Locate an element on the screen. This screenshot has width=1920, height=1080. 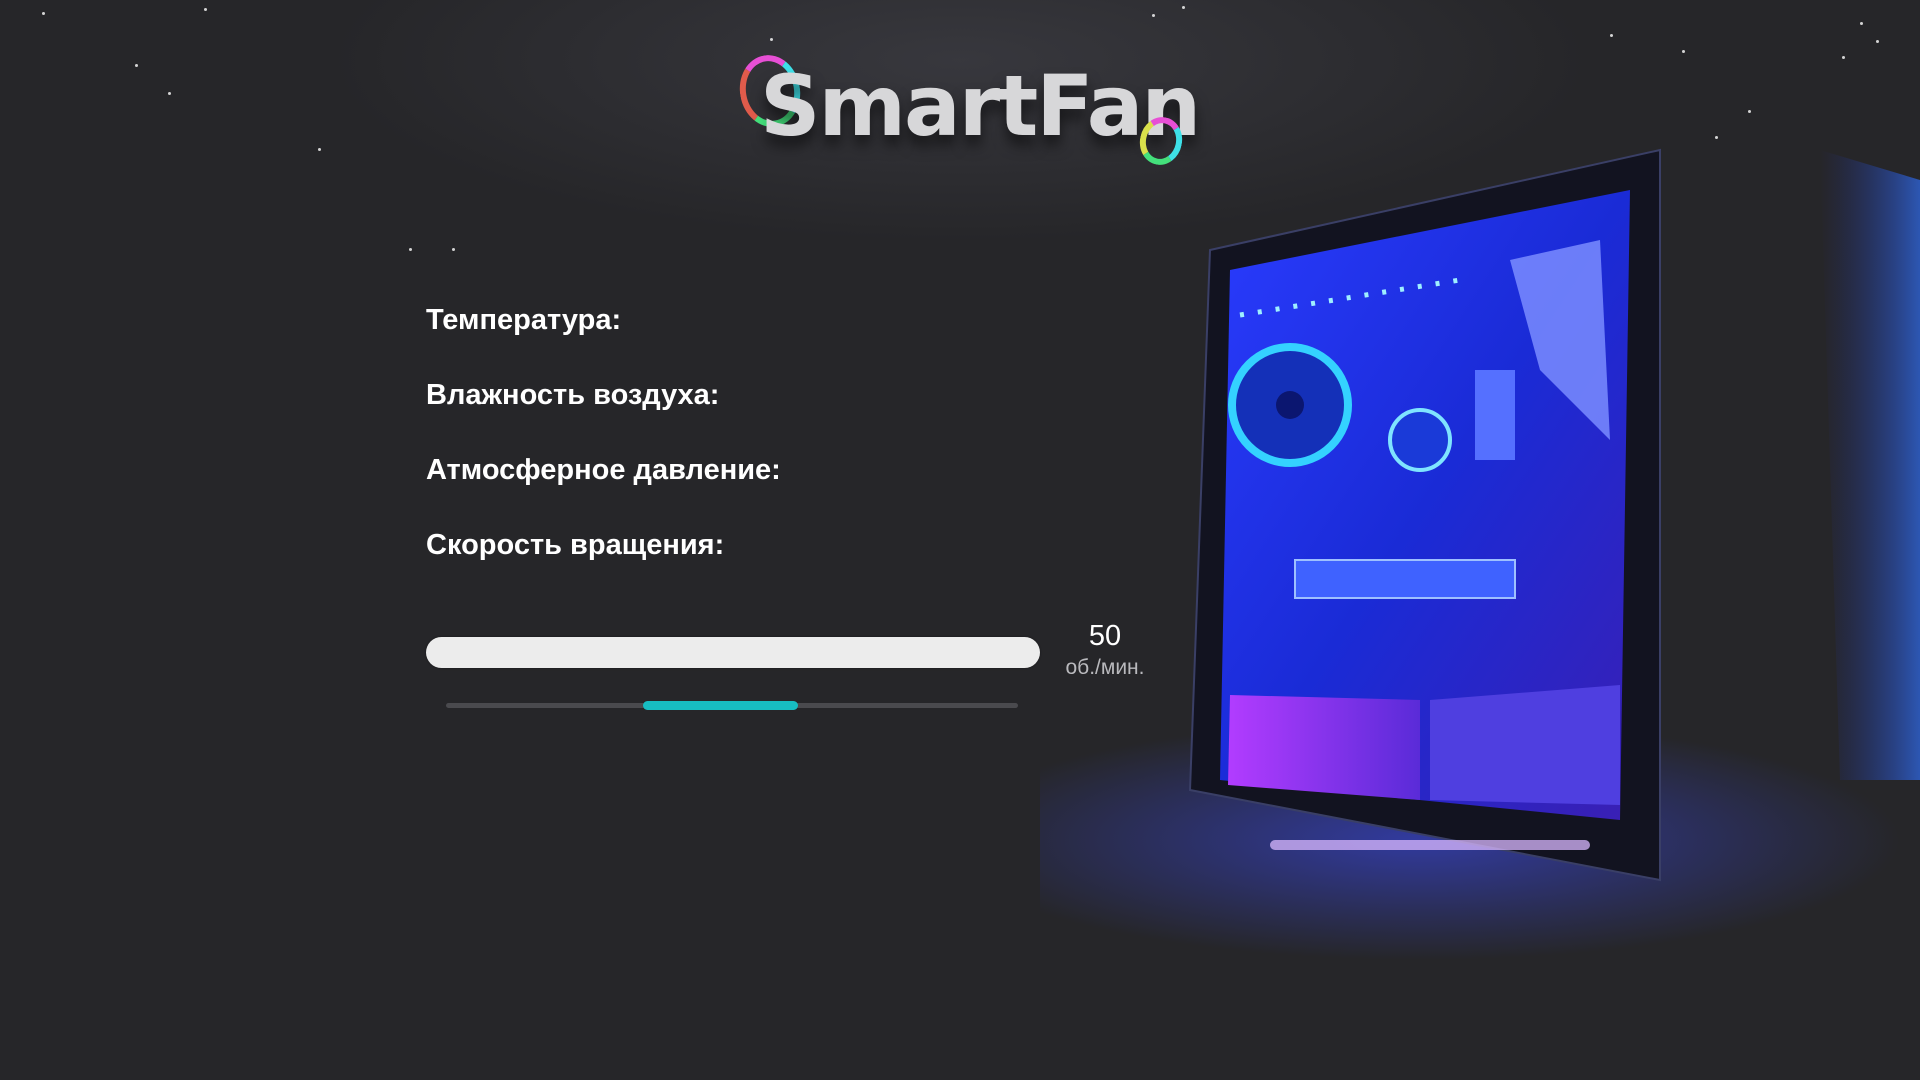
underglow-light is located at coordinates (1430, 845).